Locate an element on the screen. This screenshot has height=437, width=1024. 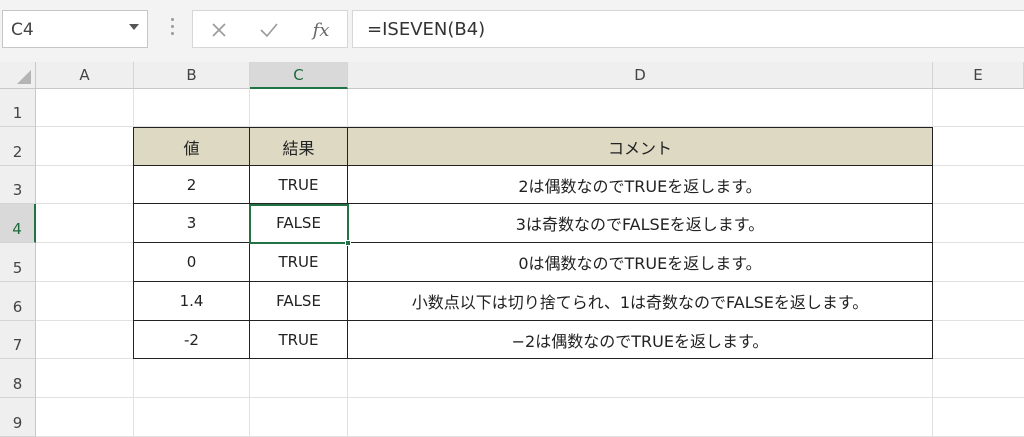
table-cell: 3 is located at coordinates (191, 223).